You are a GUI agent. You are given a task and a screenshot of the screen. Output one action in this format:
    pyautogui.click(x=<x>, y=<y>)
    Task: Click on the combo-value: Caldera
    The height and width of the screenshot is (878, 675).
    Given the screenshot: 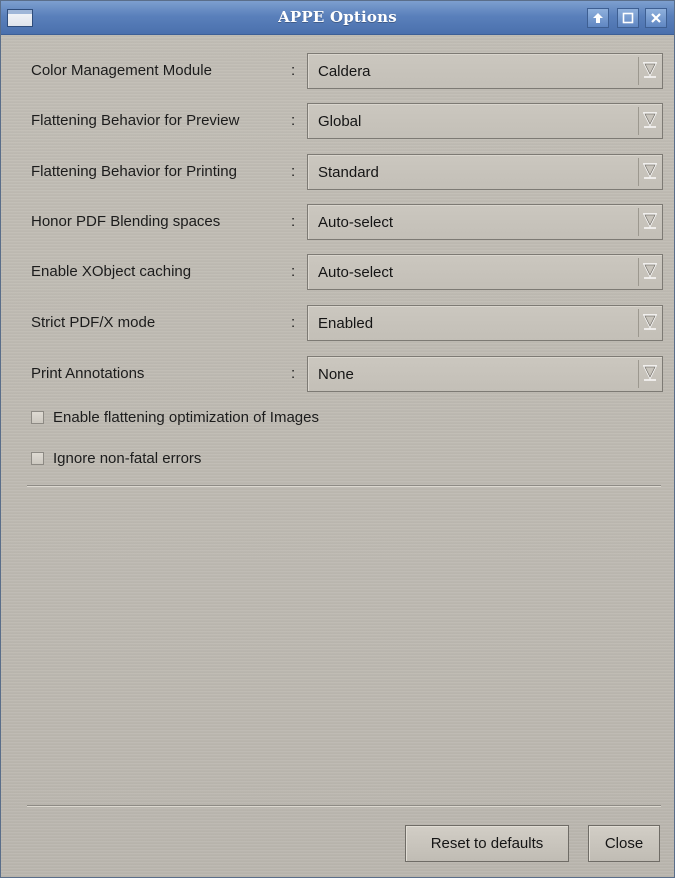 What is the action you would take?
    pyautogui.click(x=344, y=71)
    